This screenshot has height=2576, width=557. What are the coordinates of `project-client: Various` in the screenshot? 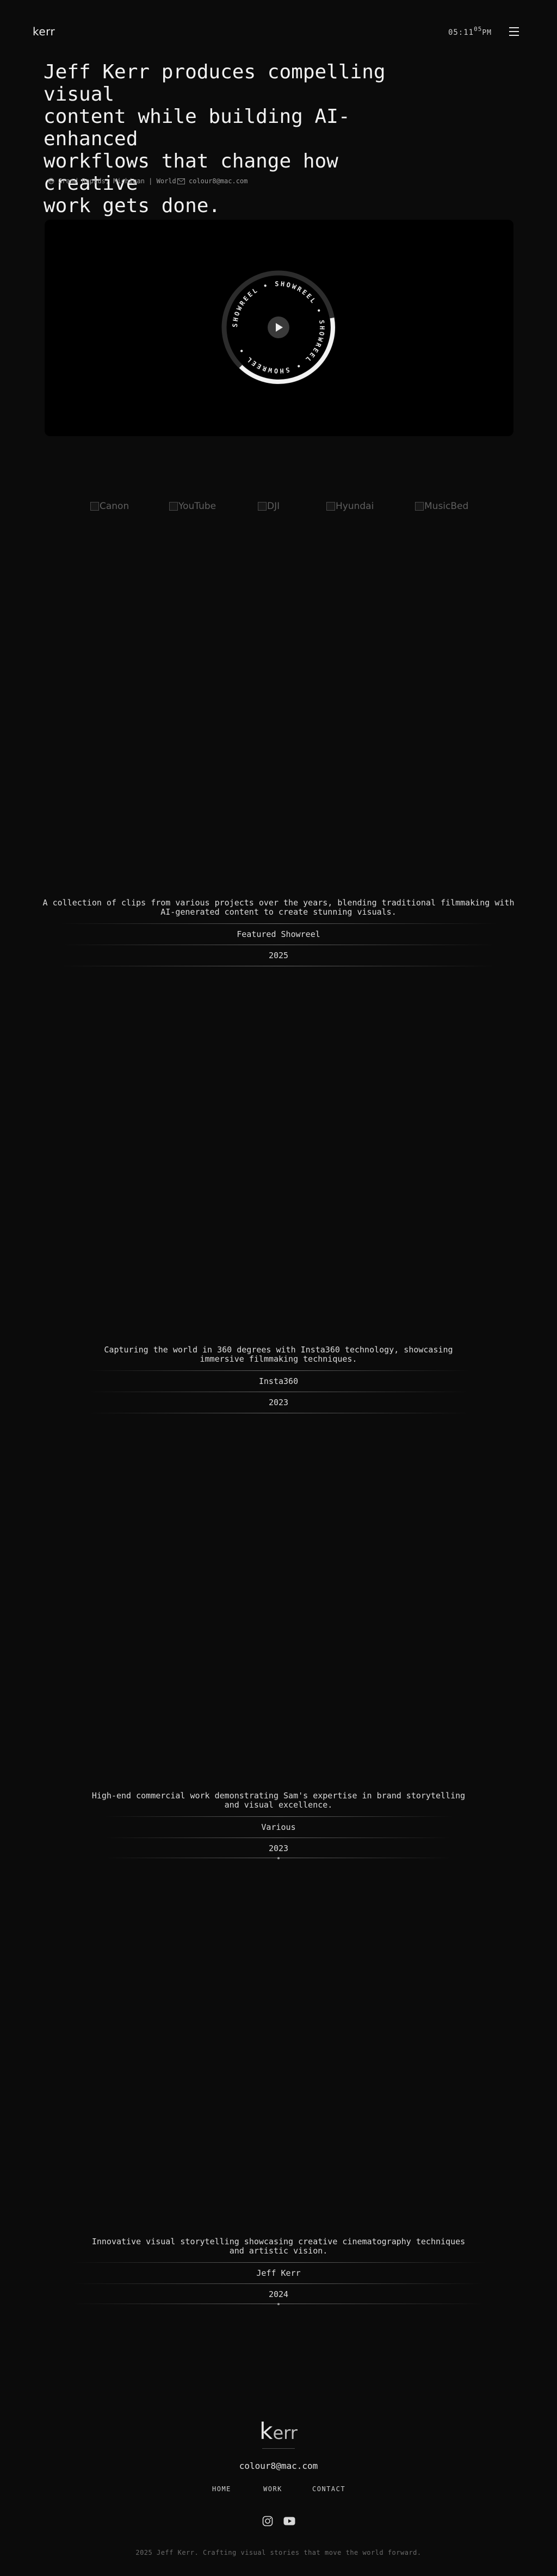 It's located at (278, 1827).